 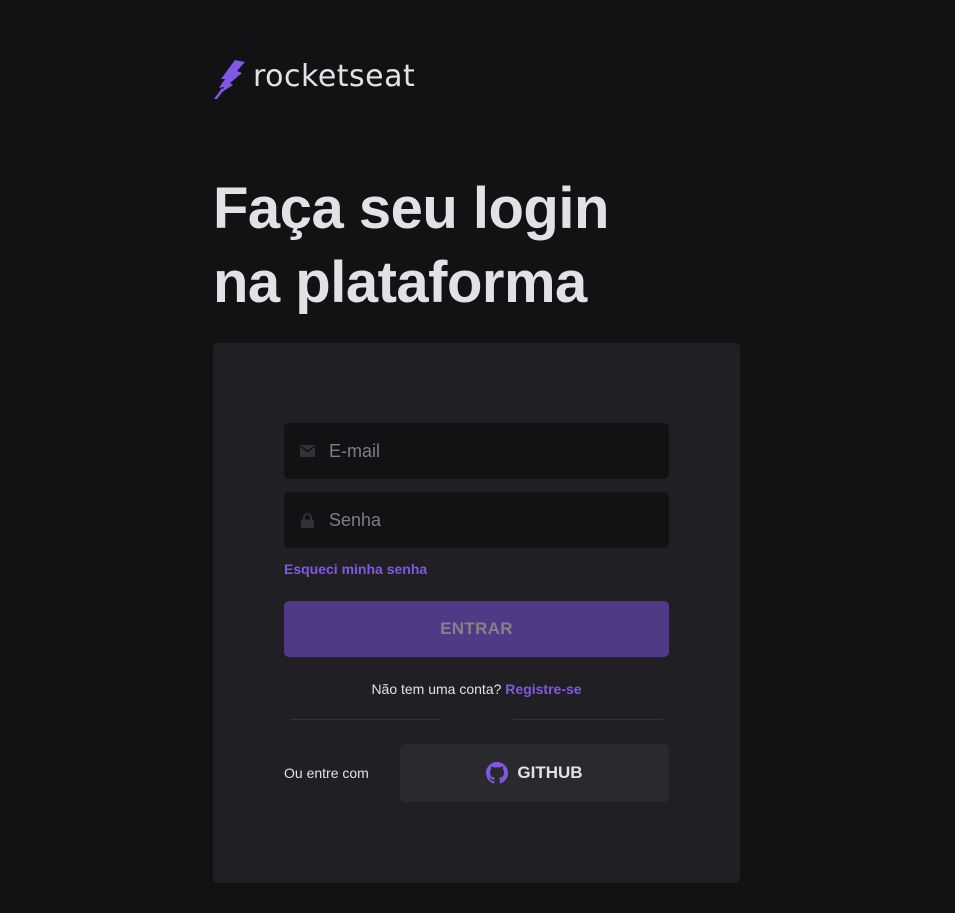 What do you see at coordinates (588, 719) in the screenshot?
I see `divider-right` at bounding box center [588, 719].